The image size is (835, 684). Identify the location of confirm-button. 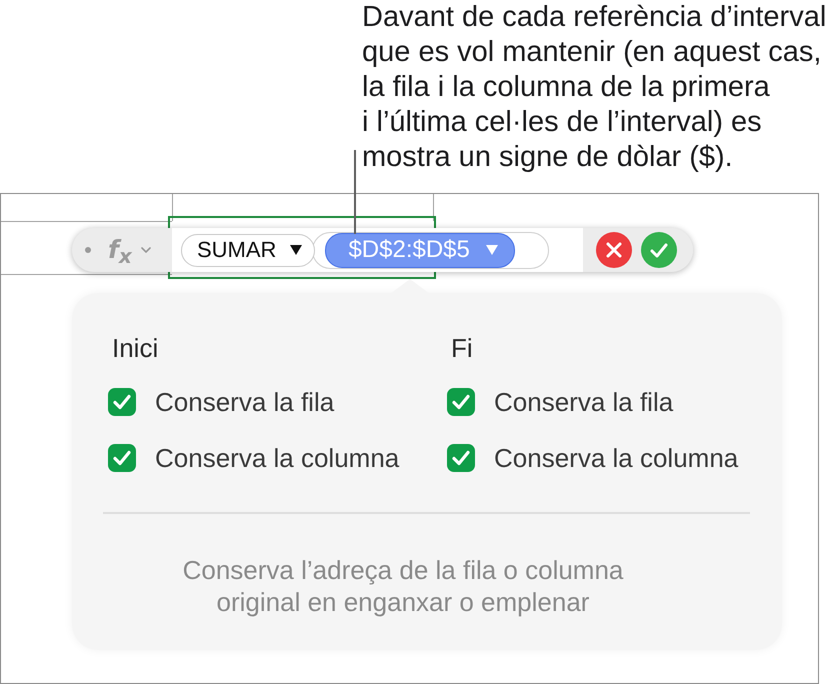
(659, 250).